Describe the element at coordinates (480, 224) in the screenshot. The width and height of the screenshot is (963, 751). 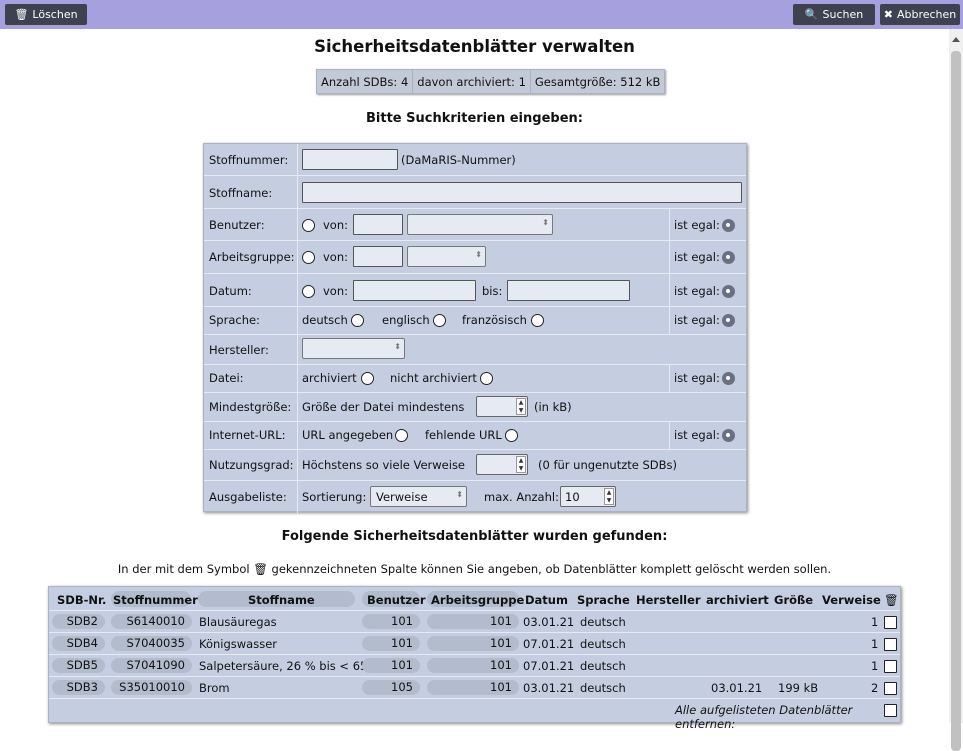
I see `benutzer-select` at that location.